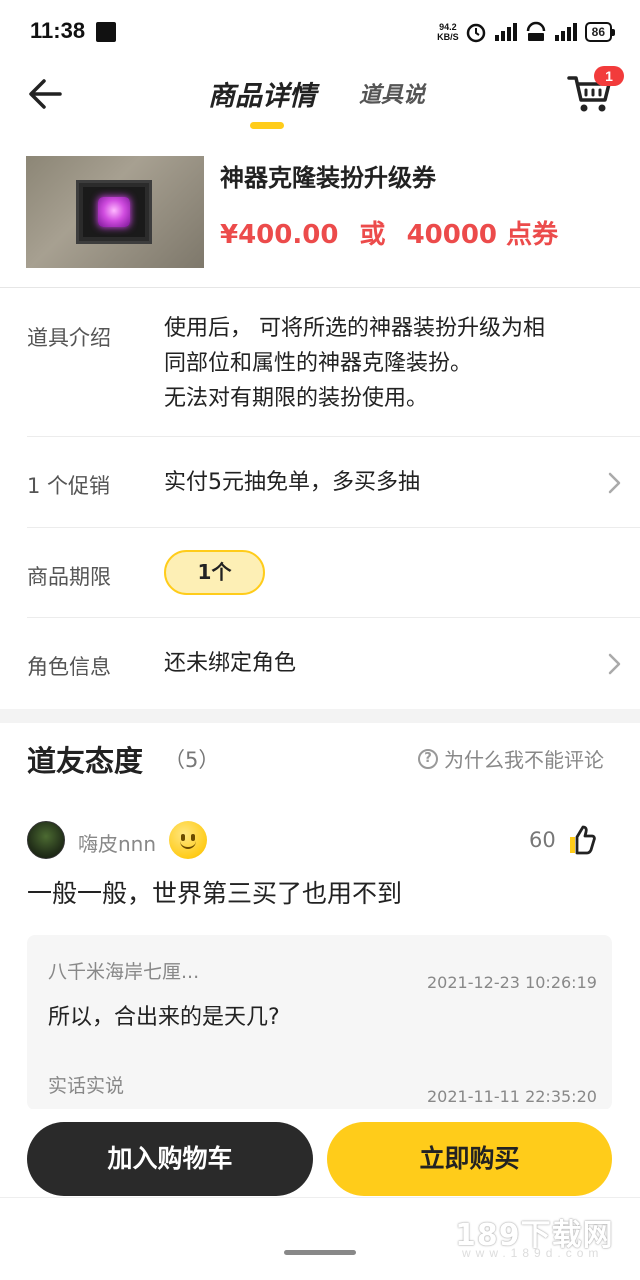 The width and height of the screenshot is (640, 1280). What do you see at coordinates (320, 1252) in the screenshot?
I see `home-indicator` at bounding box center [320, 1252].